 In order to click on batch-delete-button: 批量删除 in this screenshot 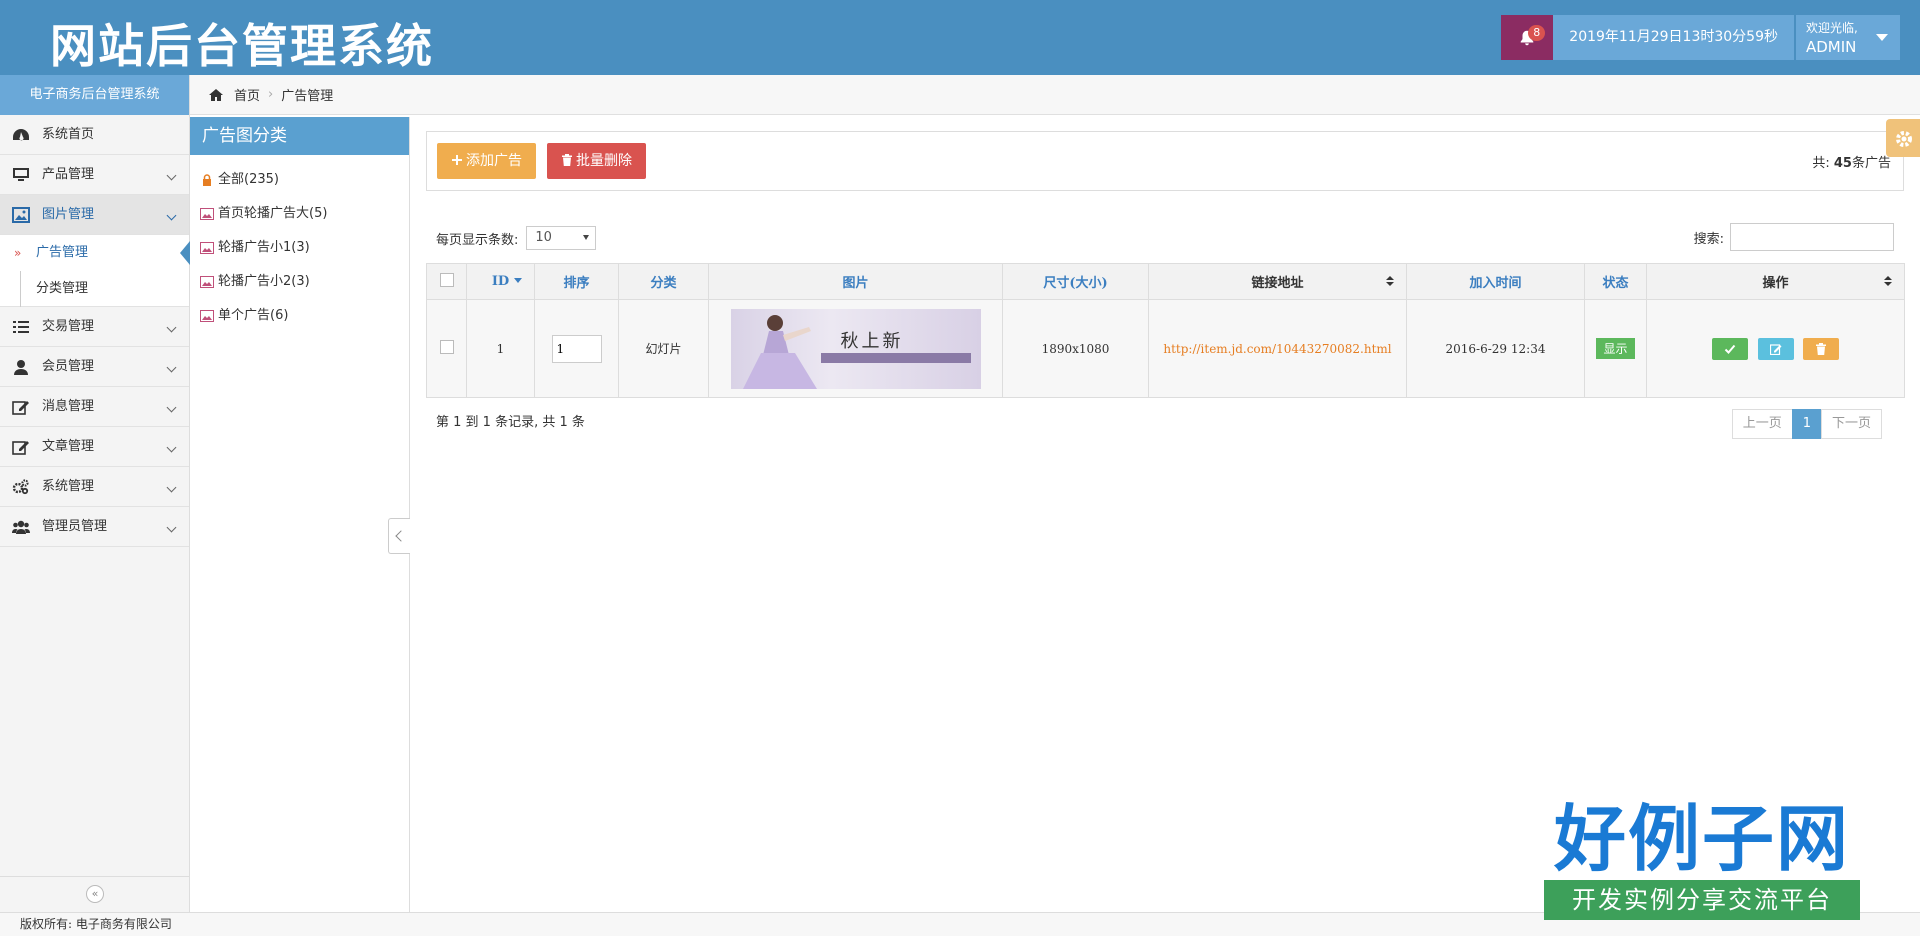, I will do `click(596, 161)`.